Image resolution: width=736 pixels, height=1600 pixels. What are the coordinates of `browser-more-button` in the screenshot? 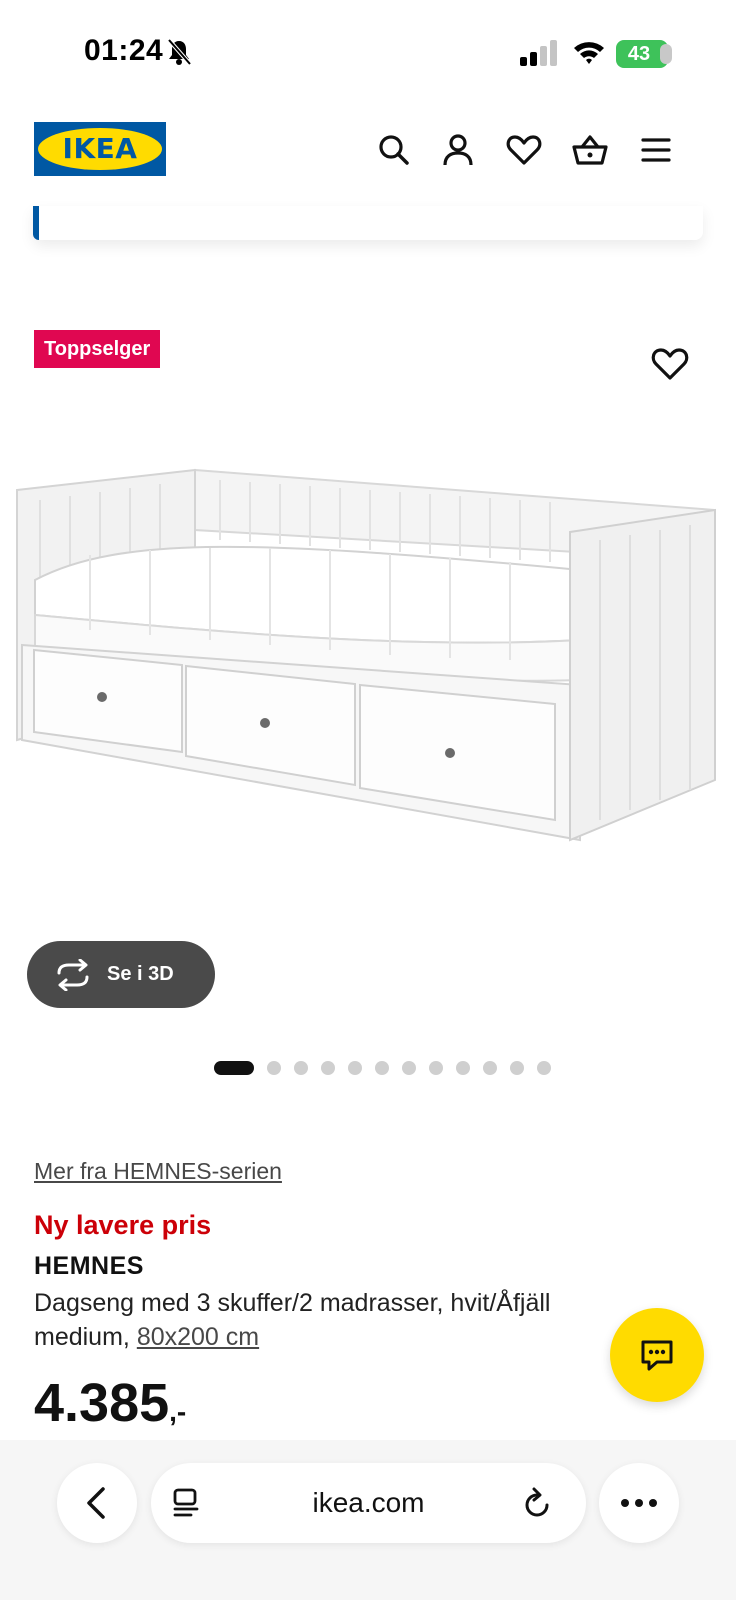 It's located at (639, 1503).